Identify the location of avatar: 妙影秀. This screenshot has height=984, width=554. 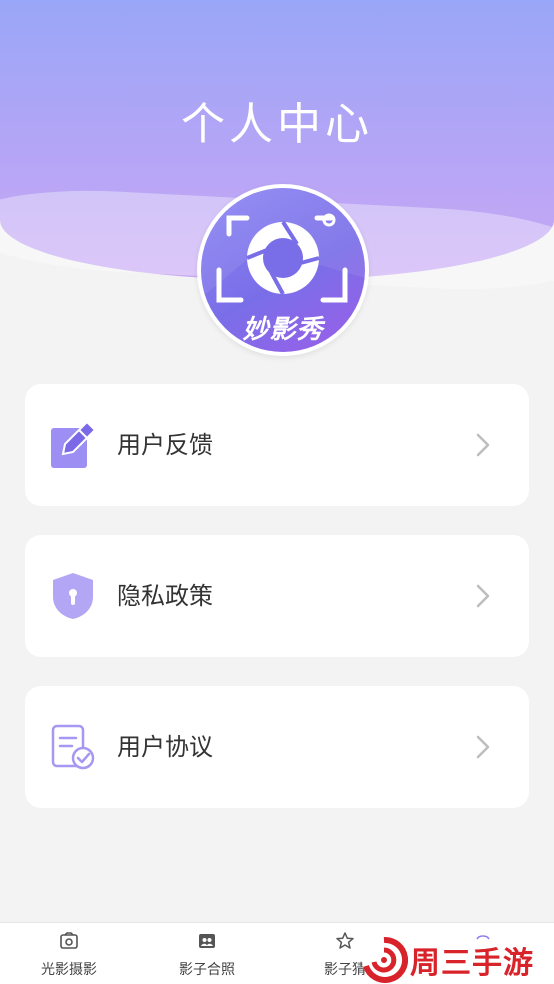
(283, 270).